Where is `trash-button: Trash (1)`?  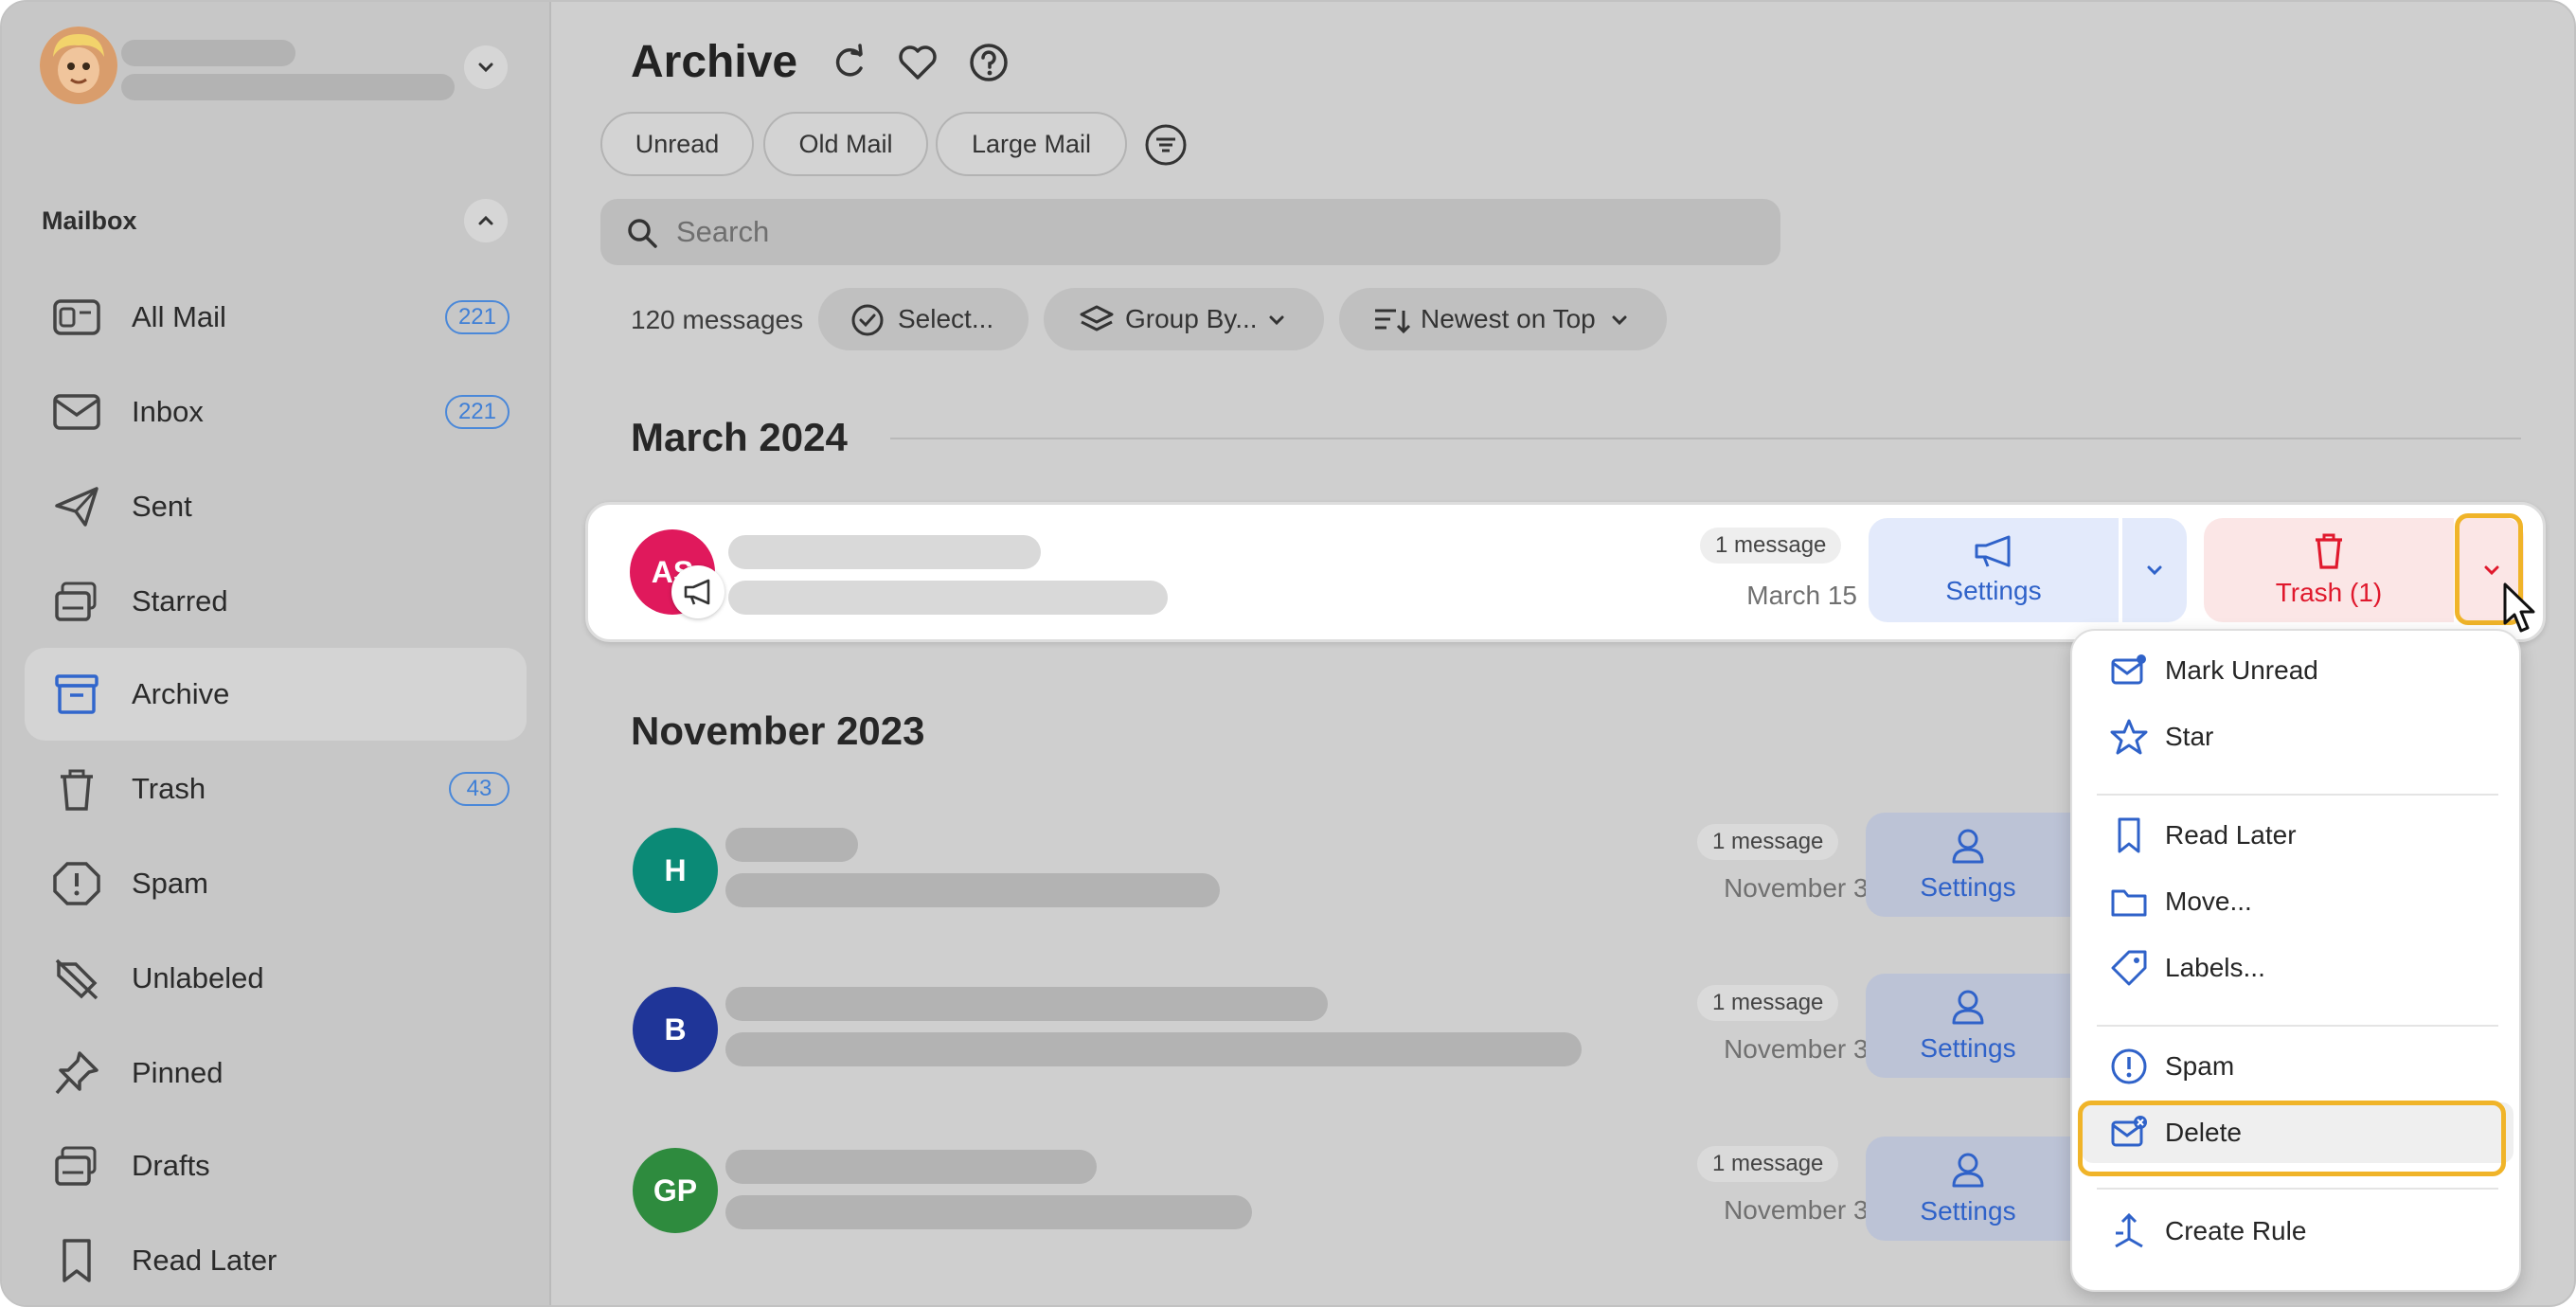 trash-button: Trash (1) is located at coordinates (2329, 570).